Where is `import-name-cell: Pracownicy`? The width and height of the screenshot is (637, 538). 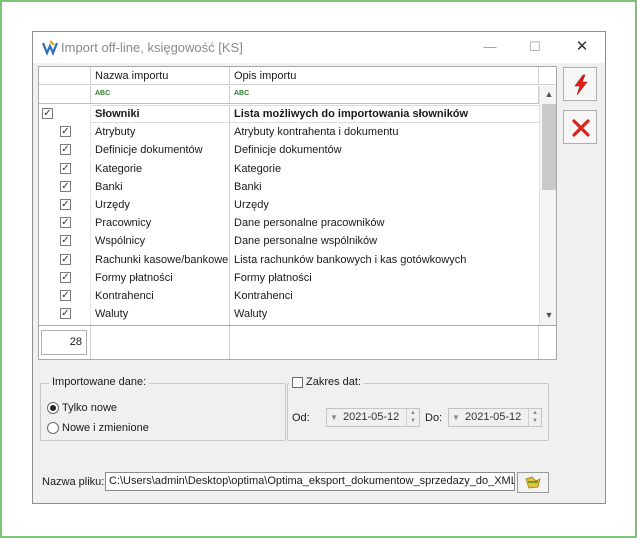
import-name-cell: Pracownicy is located at coordinates (160, 223).